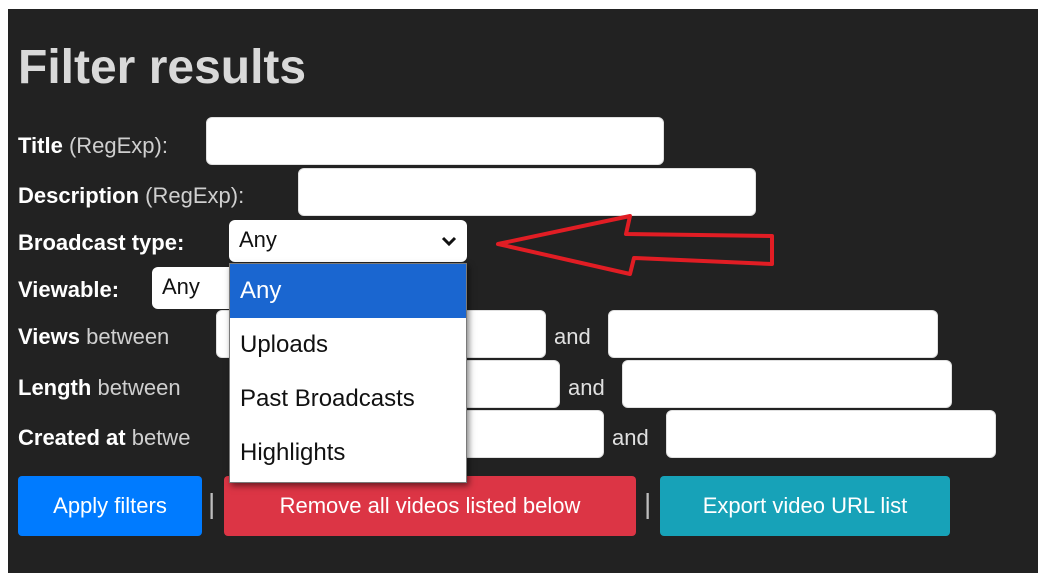  Describe the element at coordinates (586, 387) in the screenshot. I see `length-and-label: and` at that location.